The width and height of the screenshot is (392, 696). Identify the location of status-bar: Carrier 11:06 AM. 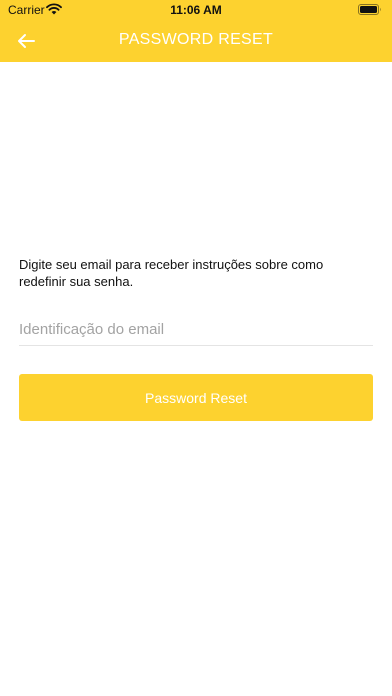
(196, 10).